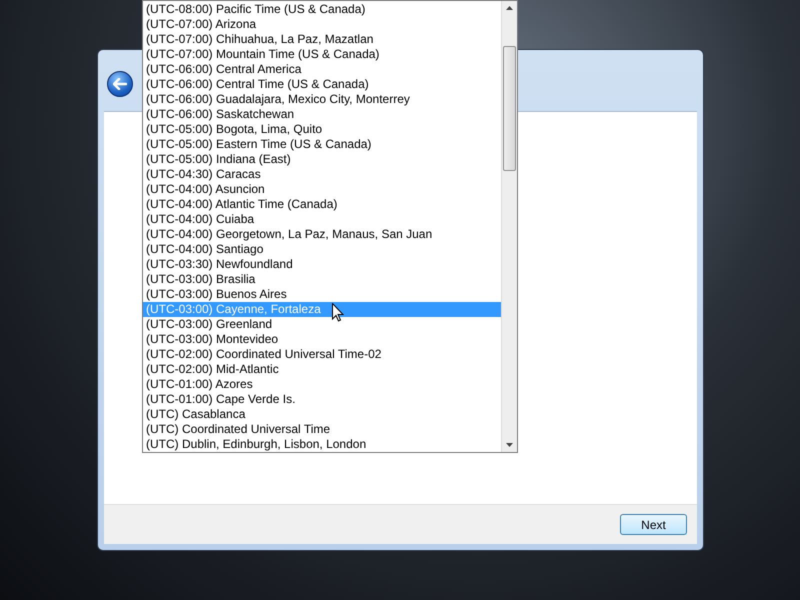 The image size is (800, 600). What do you see at coordinates (322, 384) in the screenshot?
I see `timezone-option: (UTC-01:00) Azores` at bounding box center [322, 384].